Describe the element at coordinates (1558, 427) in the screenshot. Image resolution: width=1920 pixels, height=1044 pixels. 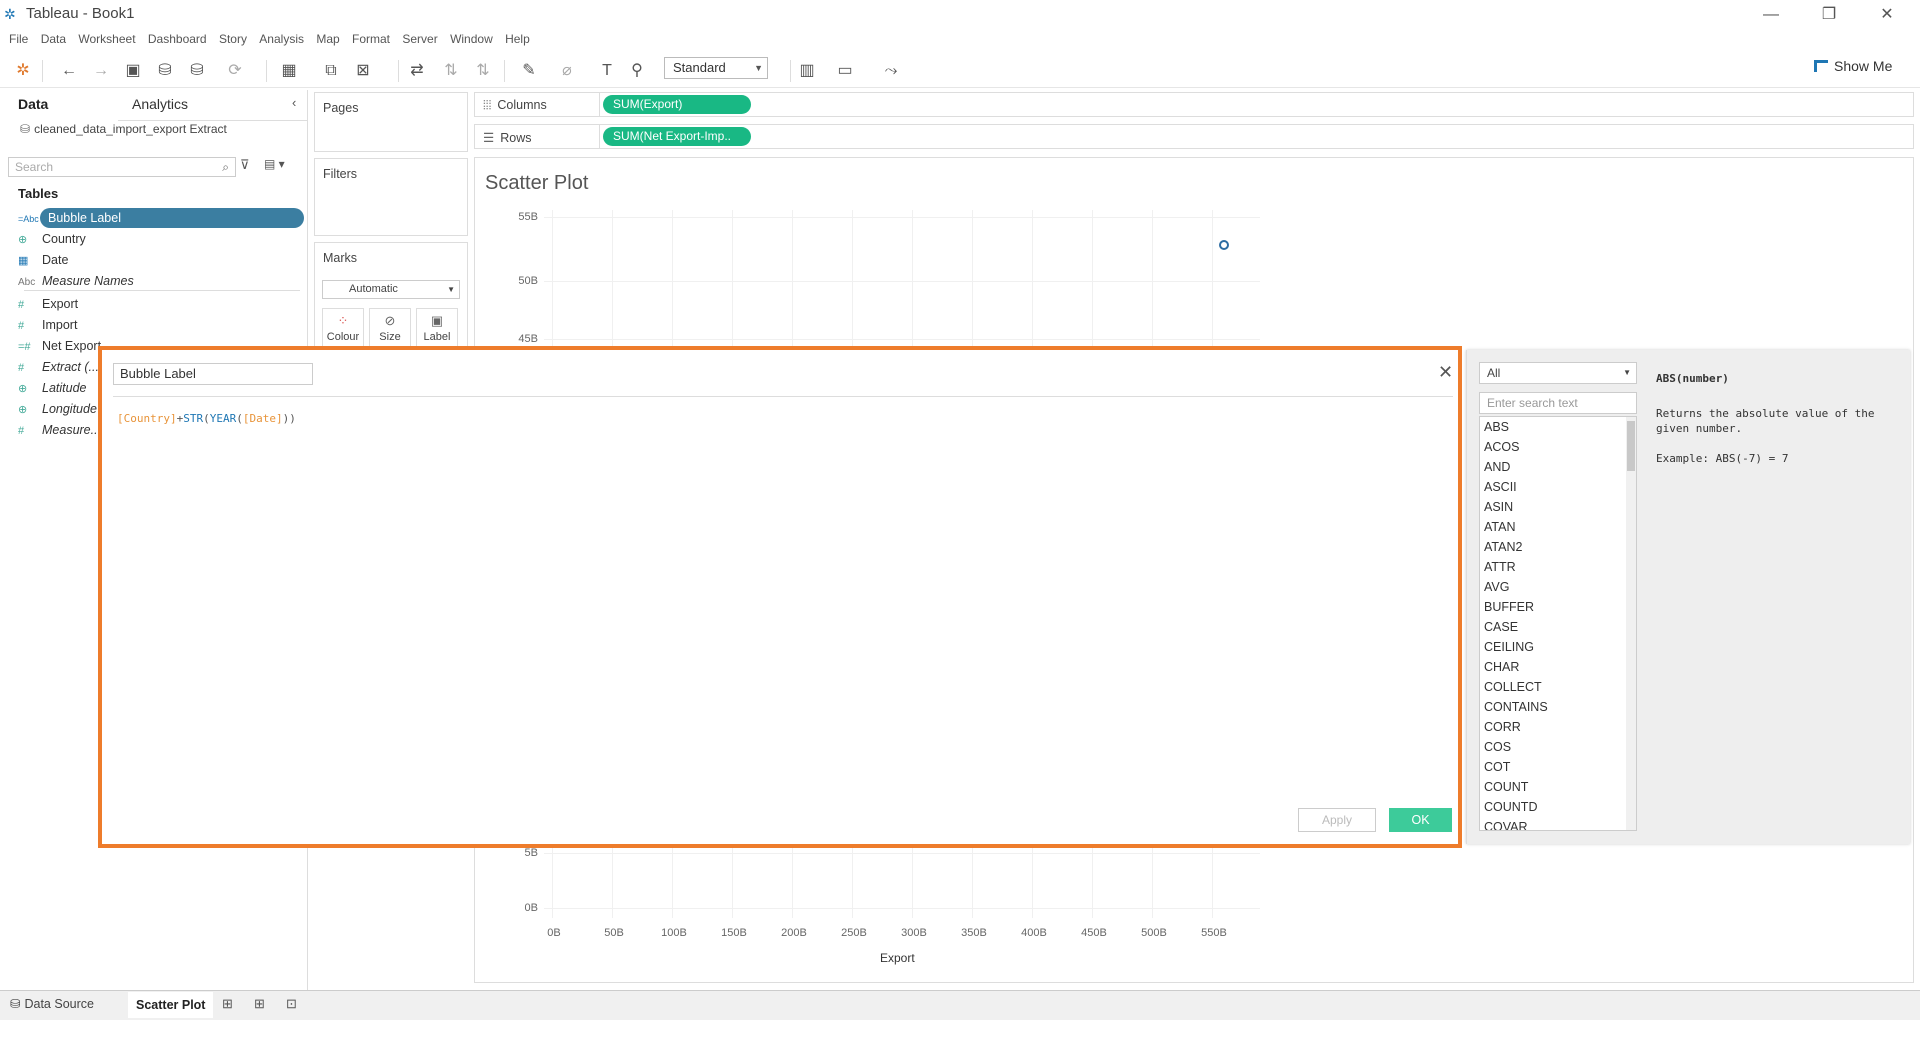
I see `function-item-abs: ABS` at that location.